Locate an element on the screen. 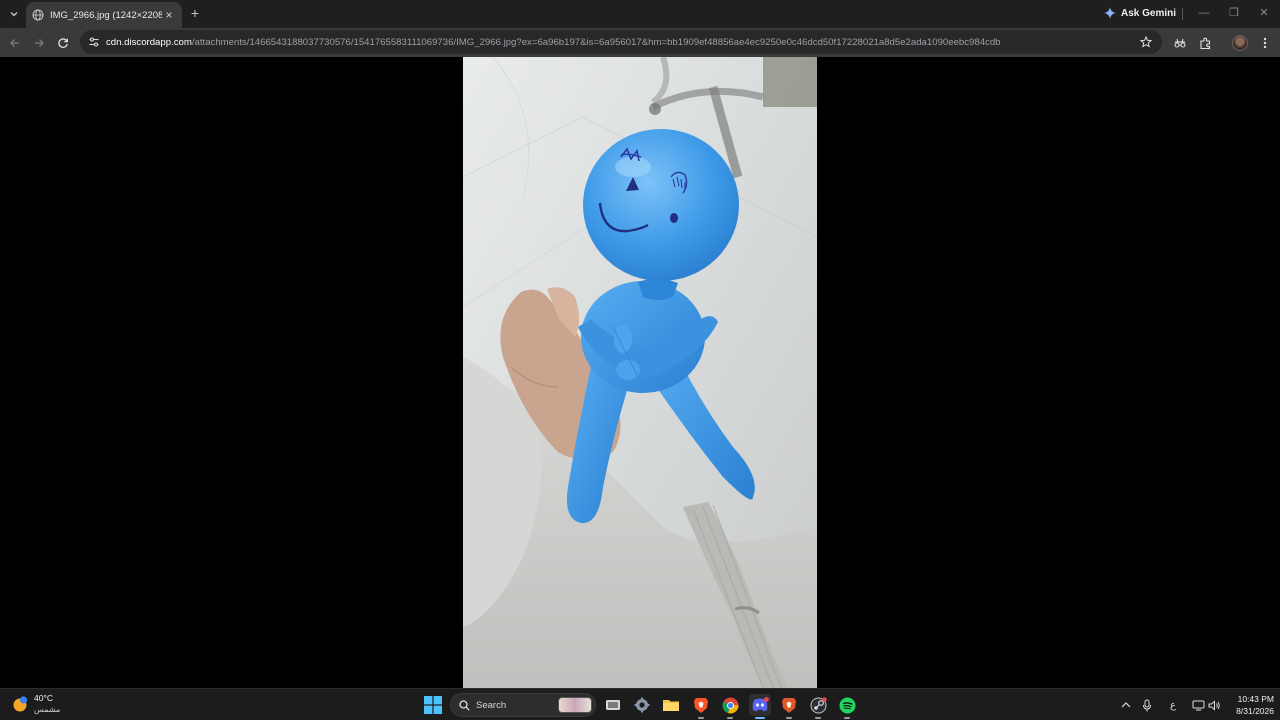  back-arrow-icon is located at coordinates (14, 43).